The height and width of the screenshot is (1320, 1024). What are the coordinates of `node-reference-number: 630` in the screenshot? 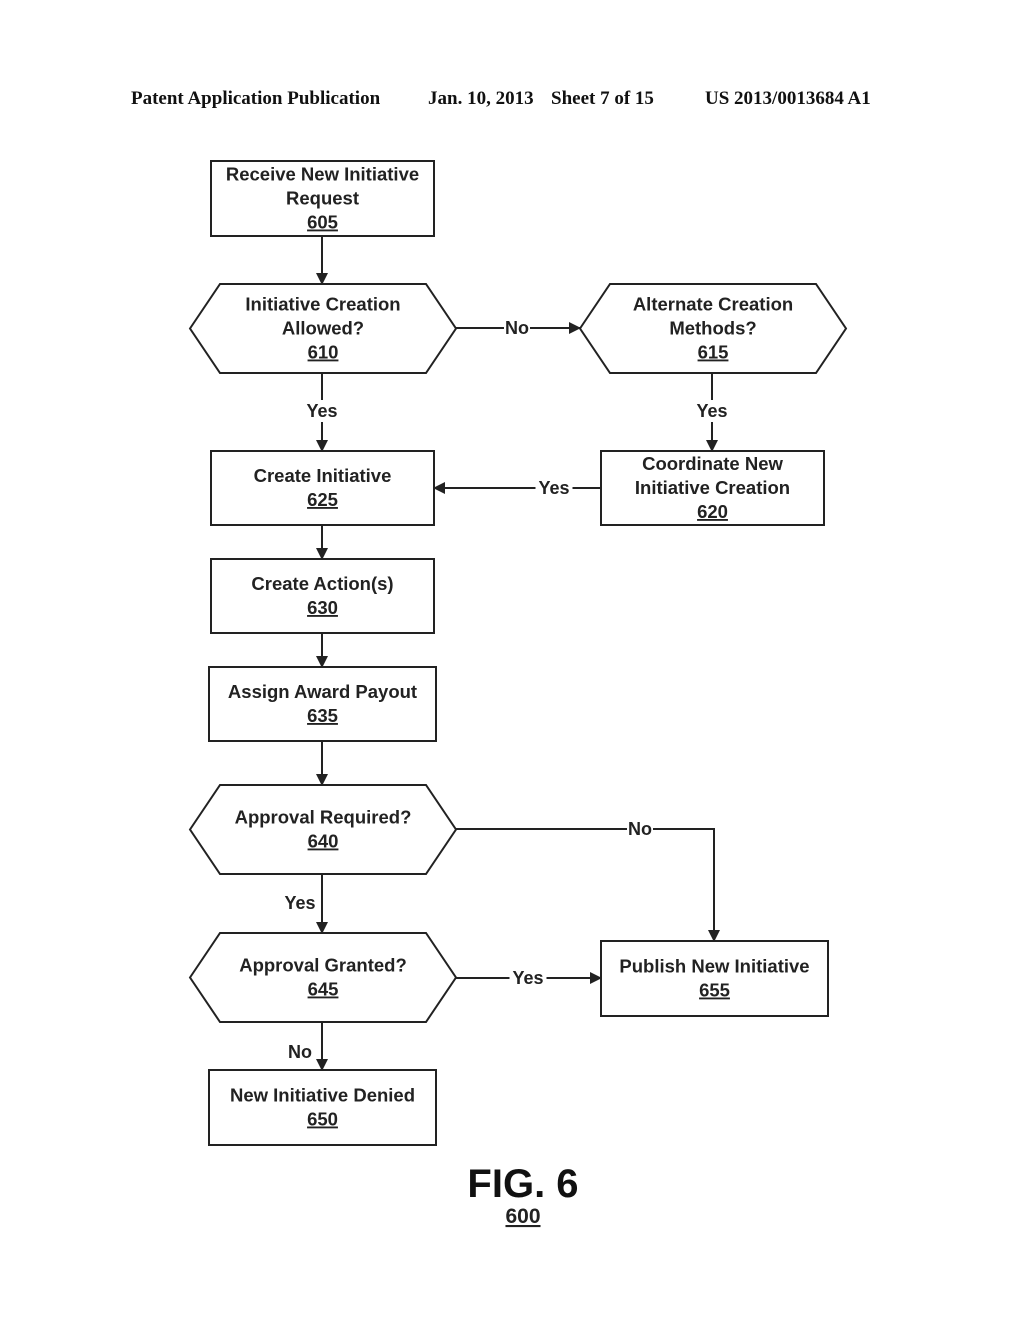 It's located at (322, 607).